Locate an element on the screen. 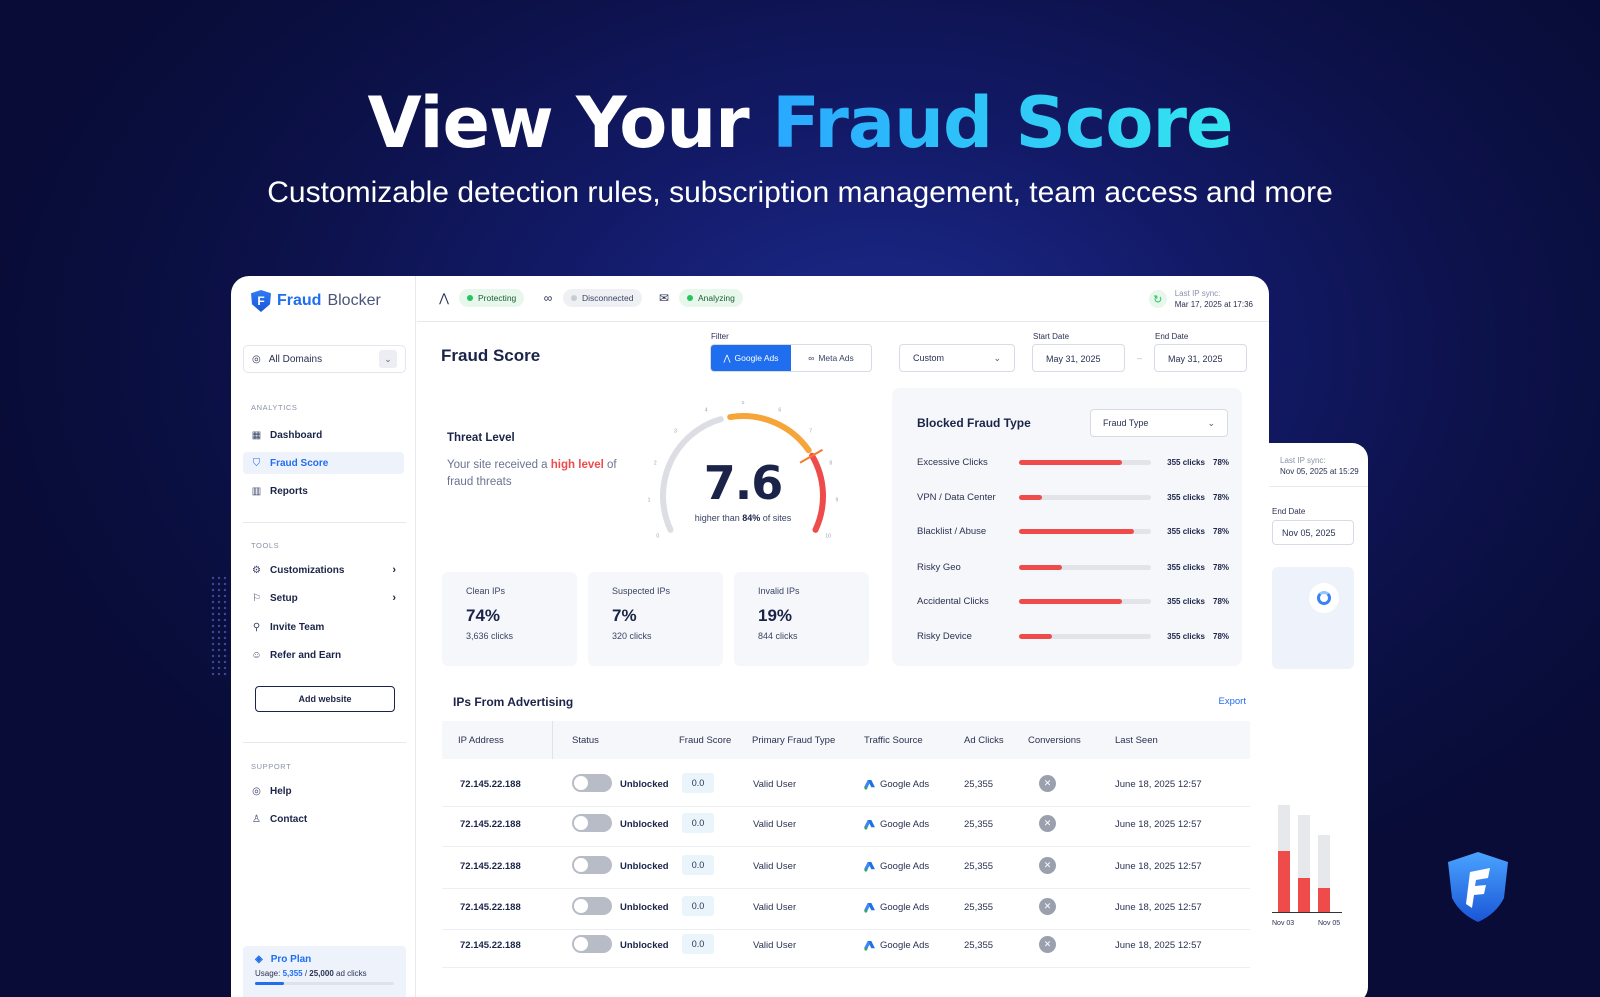 The image size is (1600, 997). stat-value: 74% is located at coordinates (483, 615).